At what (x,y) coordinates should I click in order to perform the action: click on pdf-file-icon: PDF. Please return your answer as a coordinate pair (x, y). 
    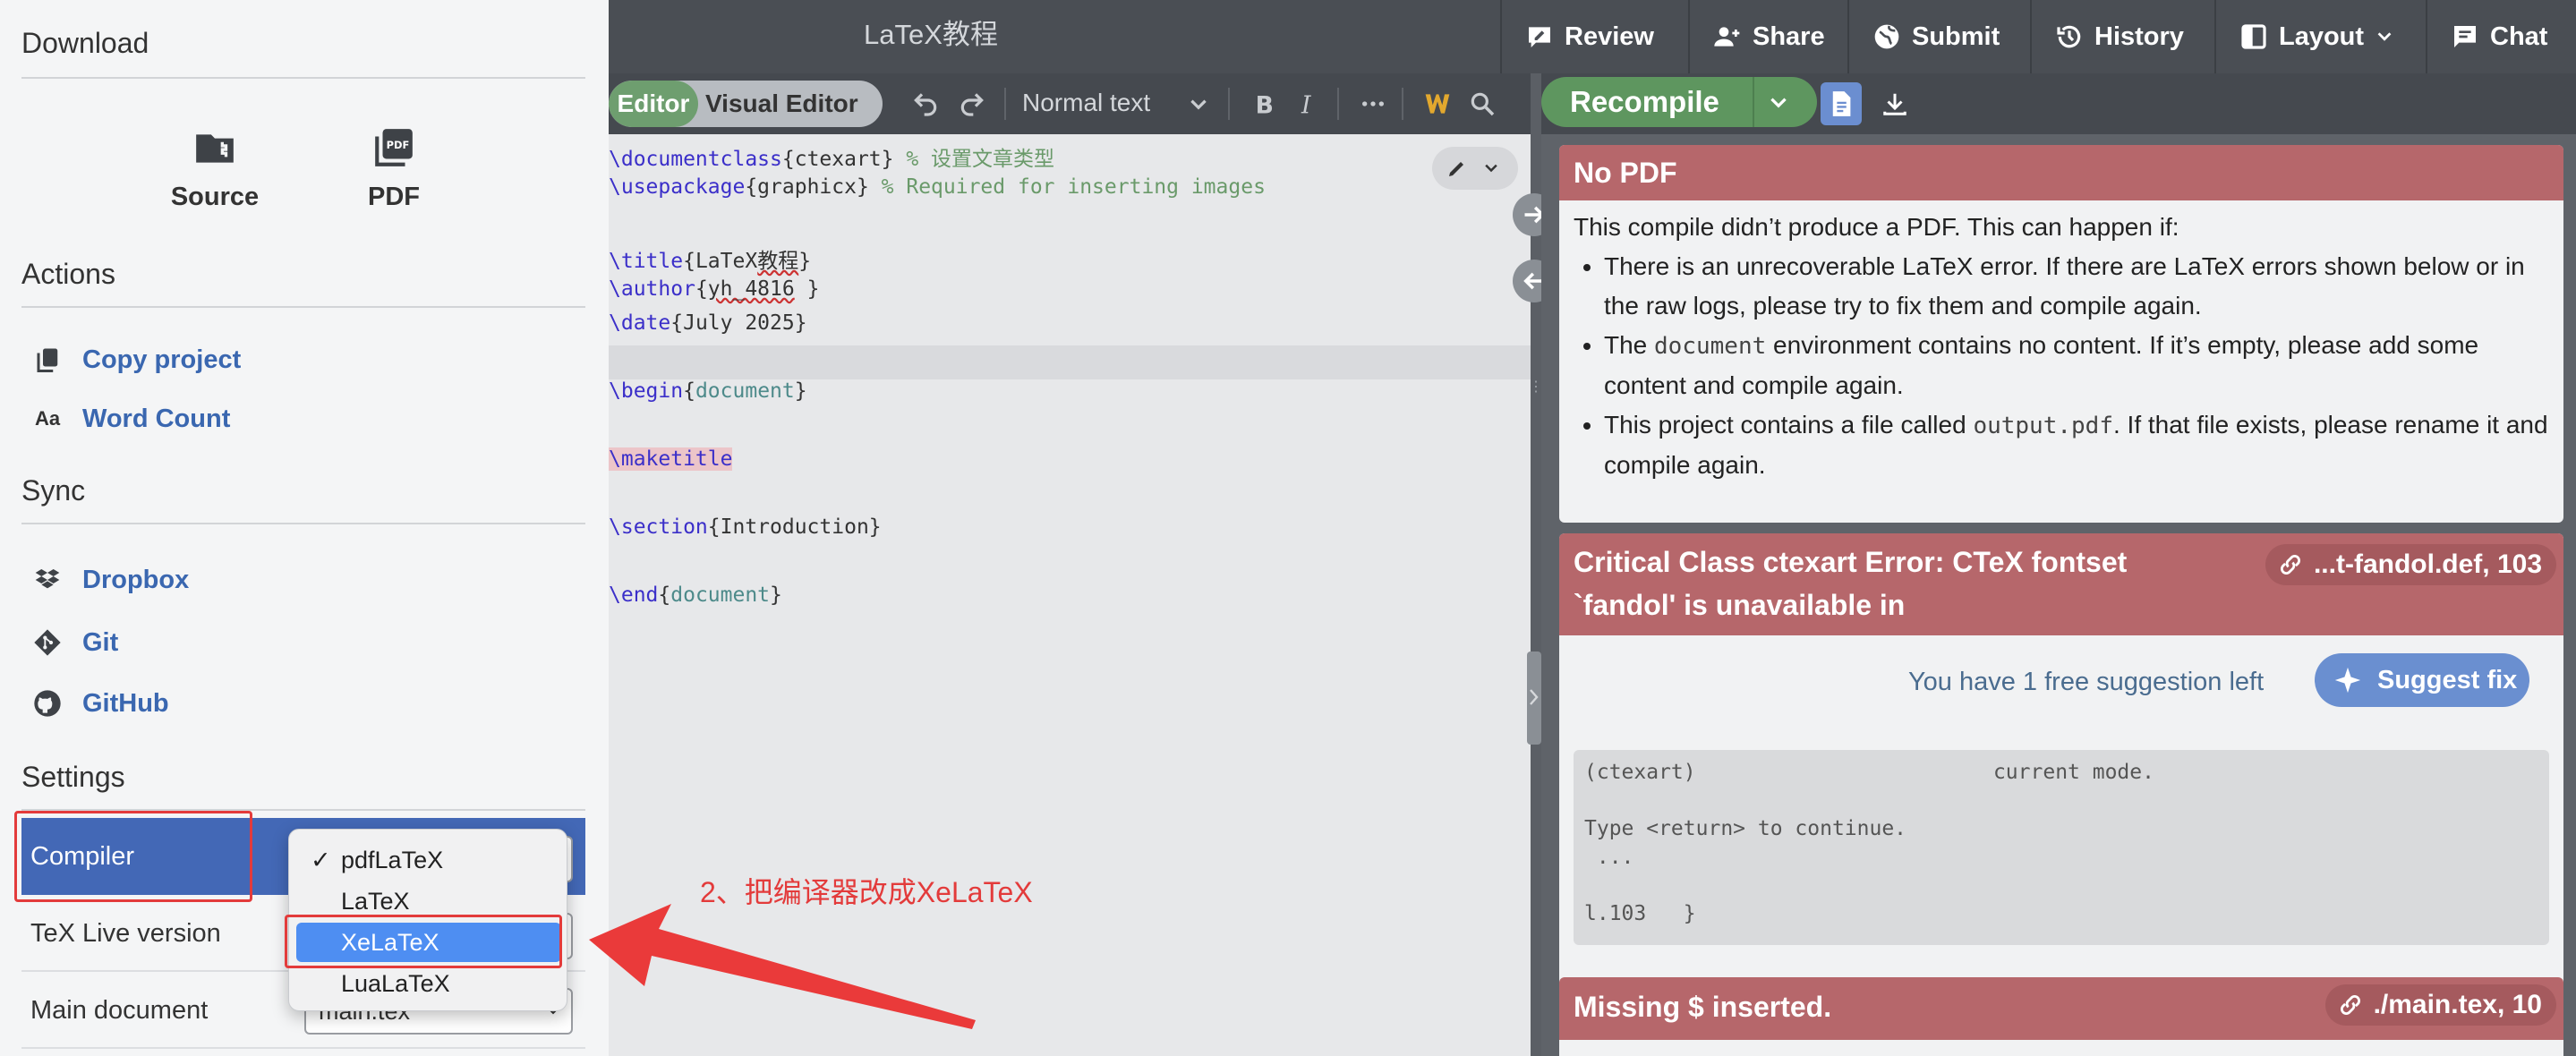
    Looking at the image, I should click on (394, 147).